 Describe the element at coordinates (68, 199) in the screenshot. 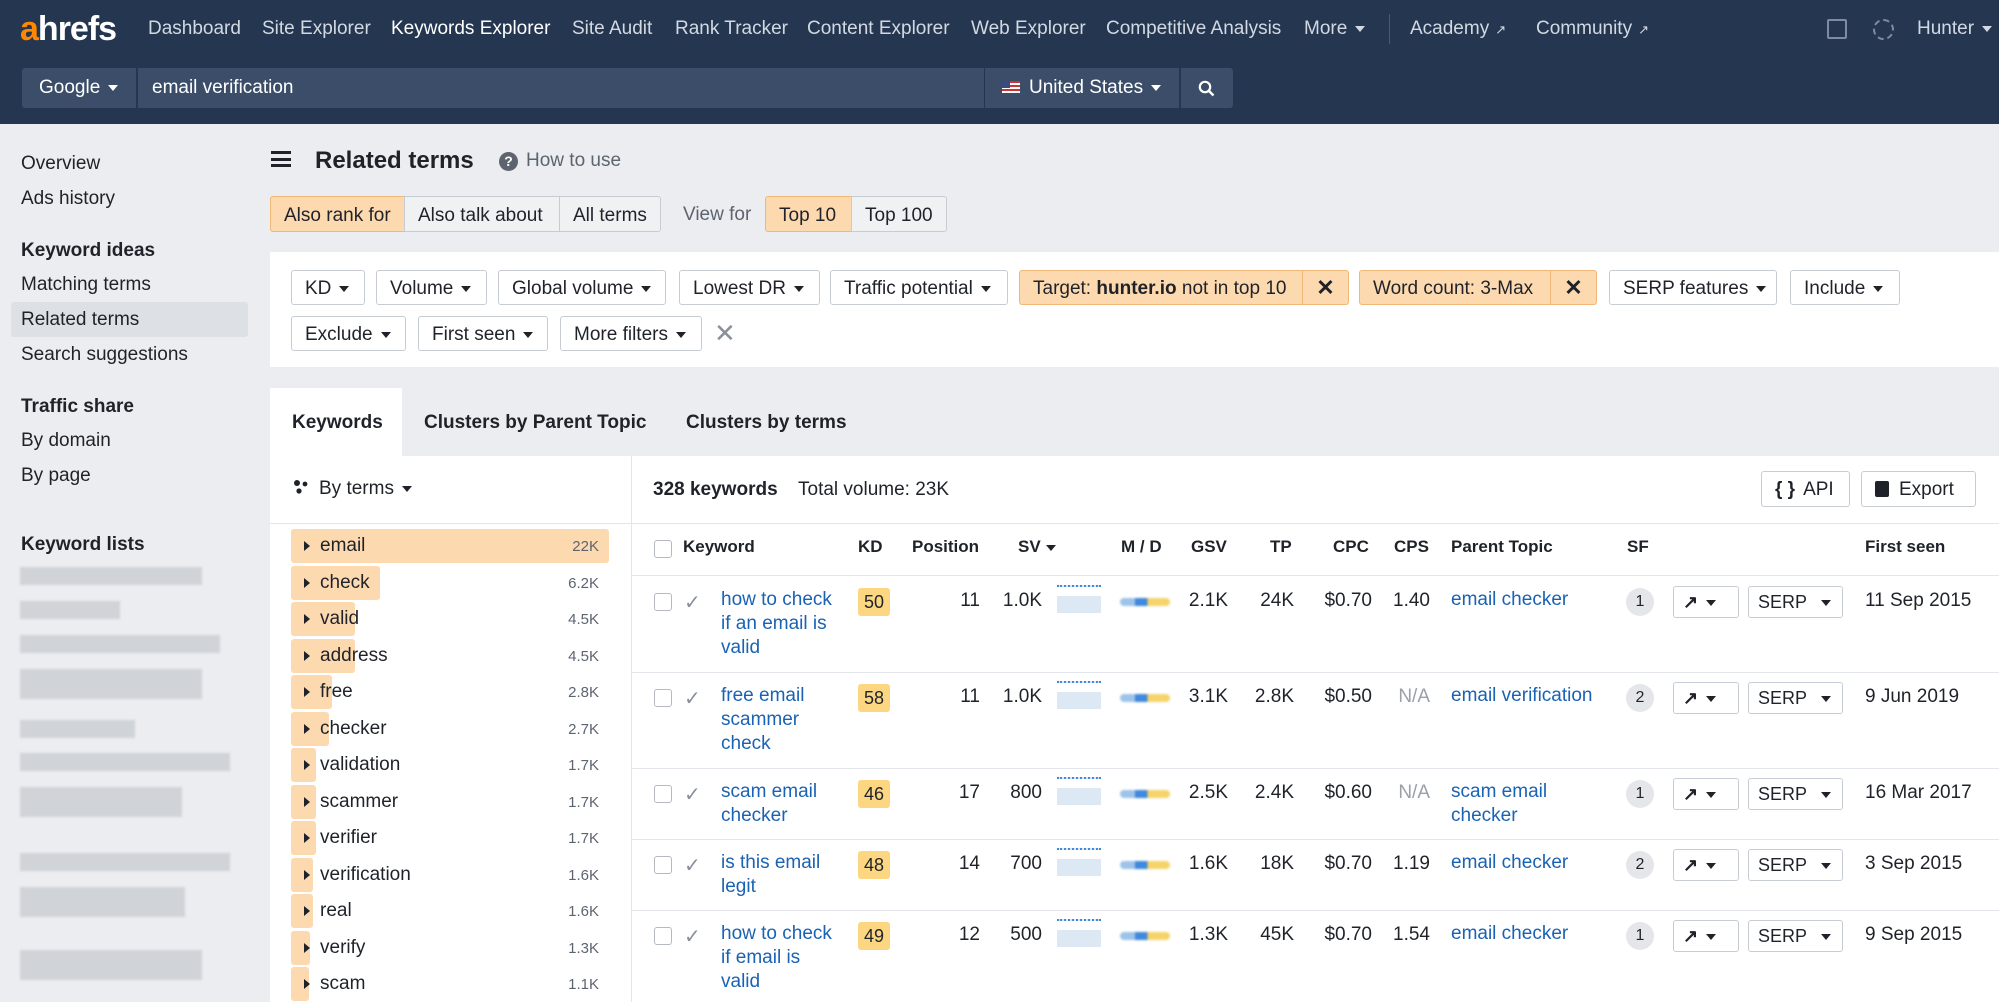

I see `sidebar-ads-history: Ads history` at that location.